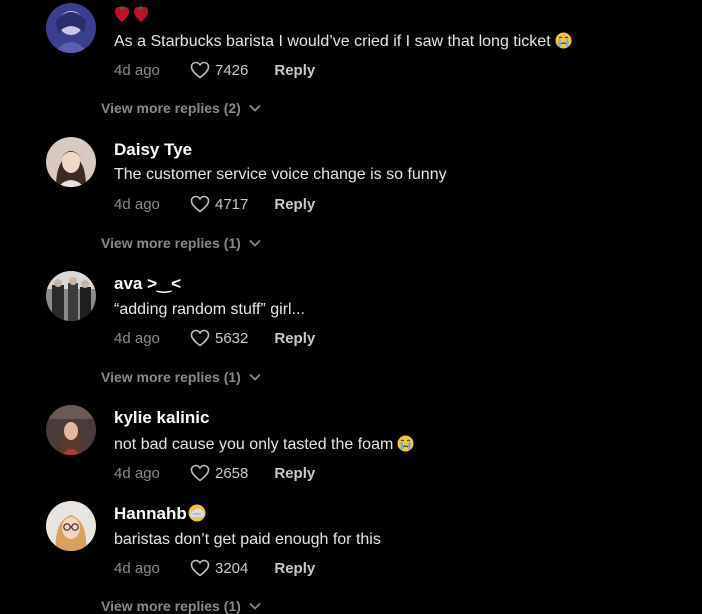 Image resolution: width=702 pixels, height=614 pixels. Describe the element at coordinates (197, 513) in the screenshot. I see `face-in-clouds-emoji` at that location.